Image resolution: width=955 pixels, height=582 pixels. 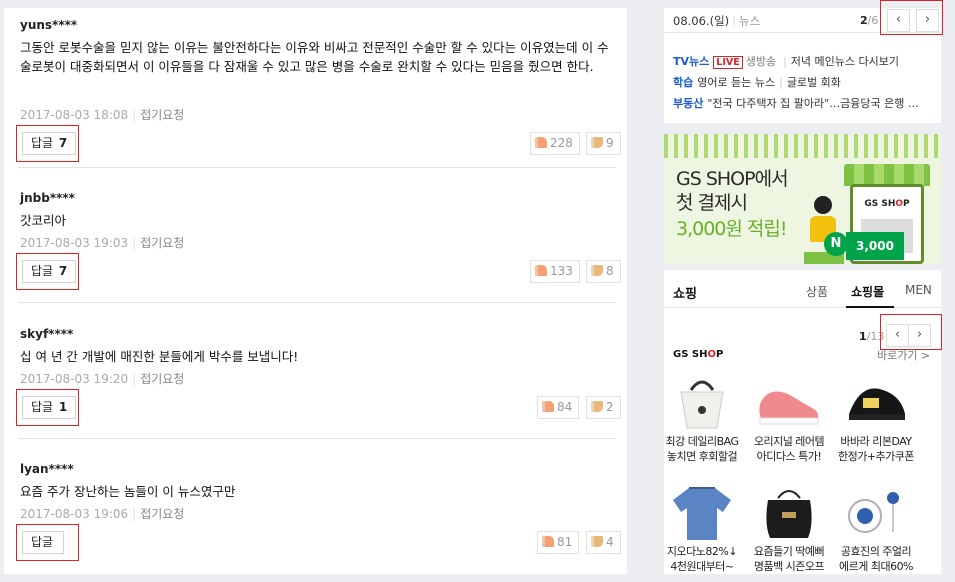 What do you see at coordinates (43, 542) in the screenshot?
I see `reply-button: 답글` at bounding box center [43, 542].